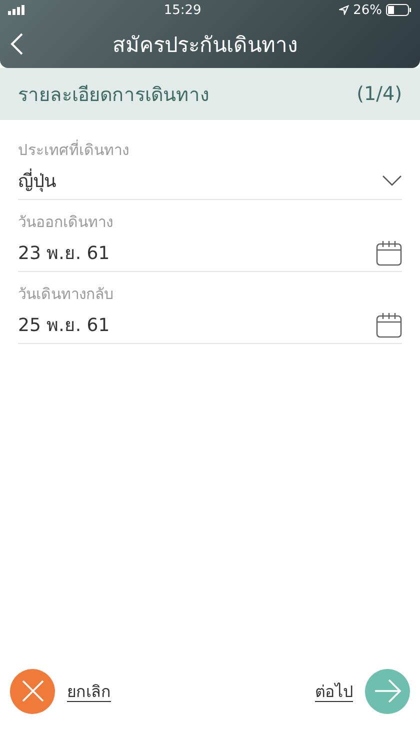 The height and width of the screenshot is (748, 420). Describe the element at coordinates (205, 45) in the screenshot. I see `screen-title: สมัครประกันเดินทาง` at that location.